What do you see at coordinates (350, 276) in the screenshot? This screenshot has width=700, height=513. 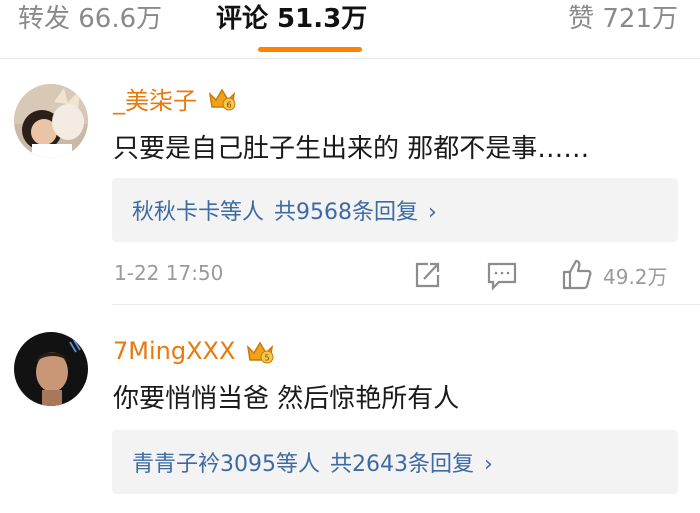 I see `comment-meta: 1-22 17:50 49.2万` at bounding box center [350, 276].